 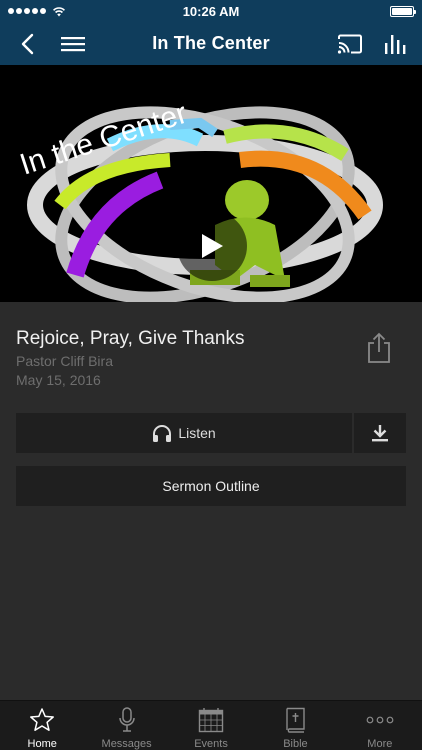 I want to click on sermon-date: May 15, 2016, so click(x=58, y=380).